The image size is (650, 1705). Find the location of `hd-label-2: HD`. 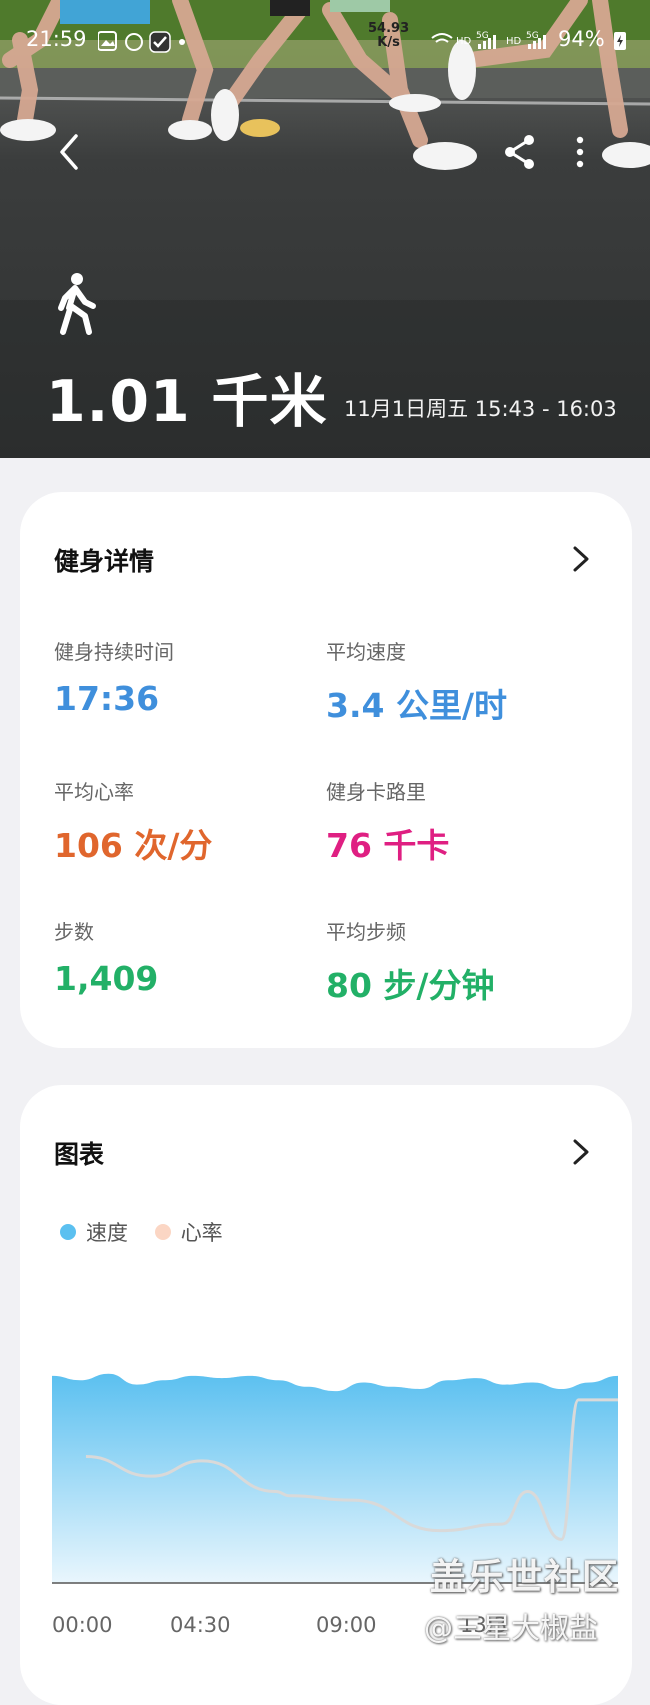

hd-label-2: HD is located at coordinates (514, 41).